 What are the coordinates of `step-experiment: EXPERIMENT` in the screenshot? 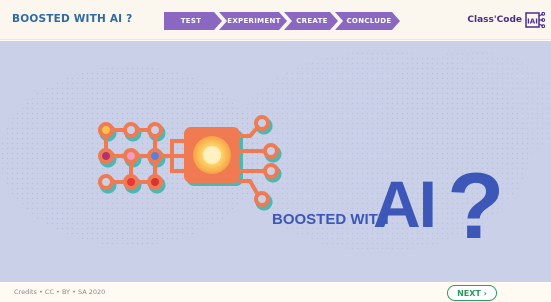 It's located at (254, 21).